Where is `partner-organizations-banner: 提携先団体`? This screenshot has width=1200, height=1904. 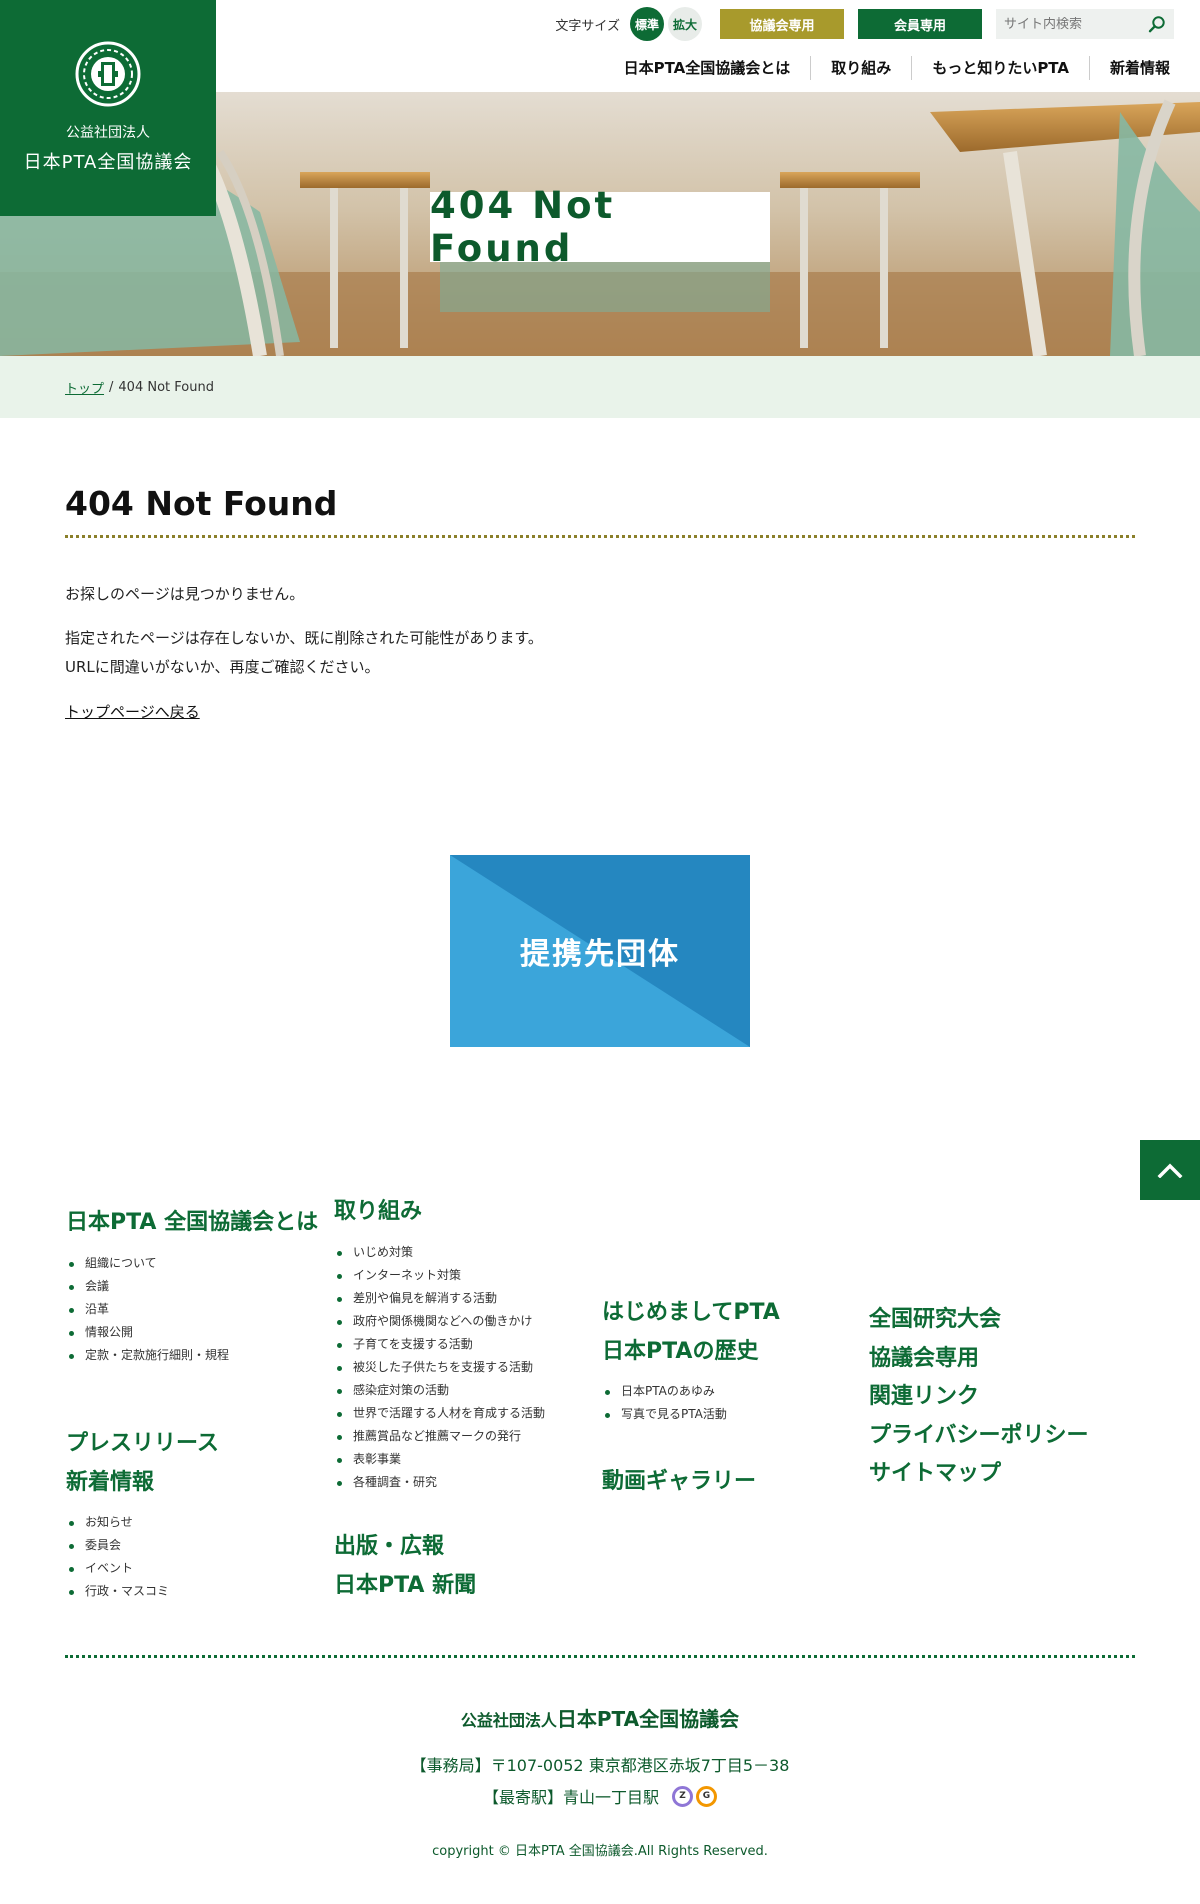
partner-organizations-banner: 提携先団体 is located at coordinates (600, 951).